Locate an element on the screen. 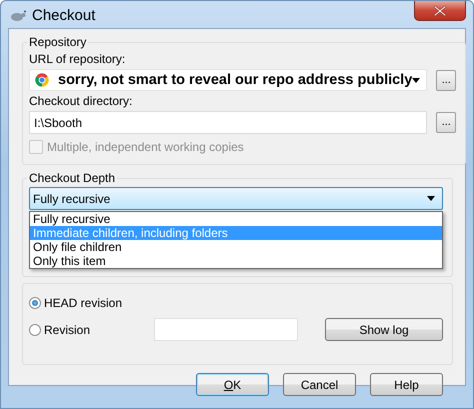  dialog-button: Help is located at coordinates (406, 384).